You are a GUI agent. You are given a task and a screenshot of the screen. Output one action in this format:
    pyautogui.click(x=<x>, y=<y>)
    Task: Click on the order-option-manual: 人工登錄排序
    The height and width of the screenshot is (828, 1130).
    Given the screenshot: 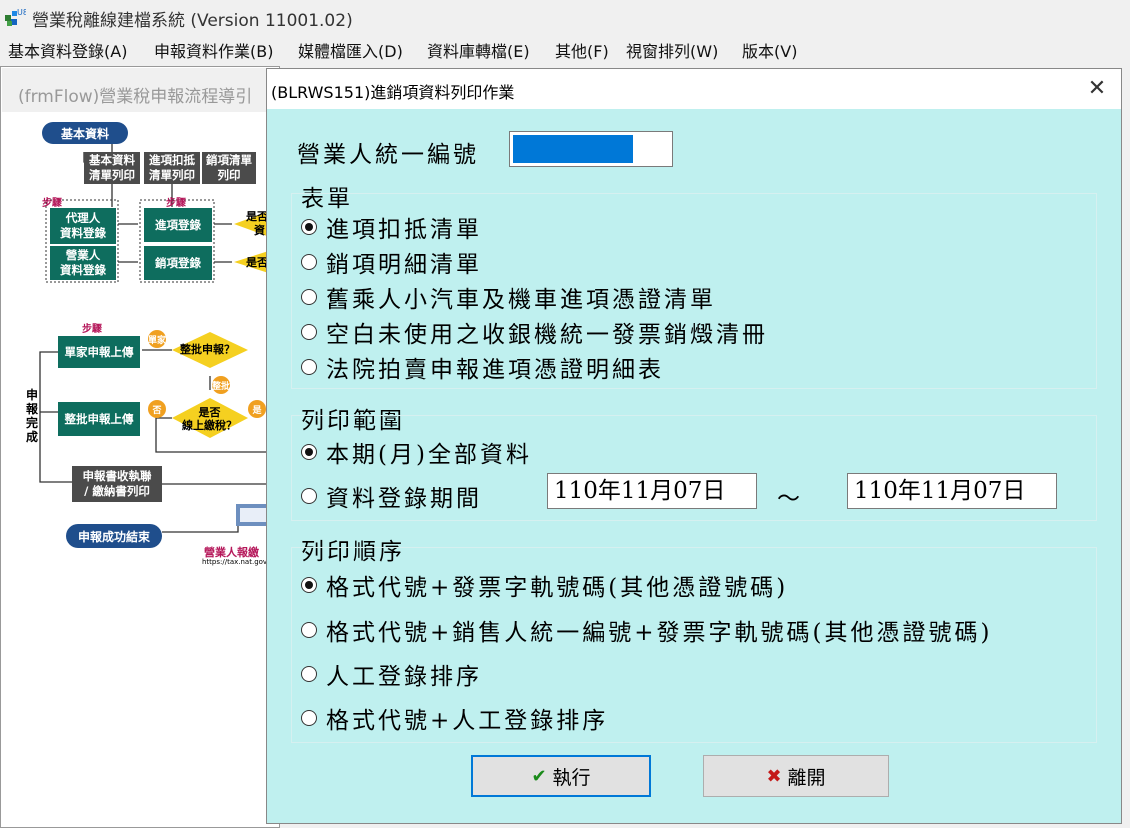 What is the action you would take?
    pyautogui.click(x=391, y=674)
    